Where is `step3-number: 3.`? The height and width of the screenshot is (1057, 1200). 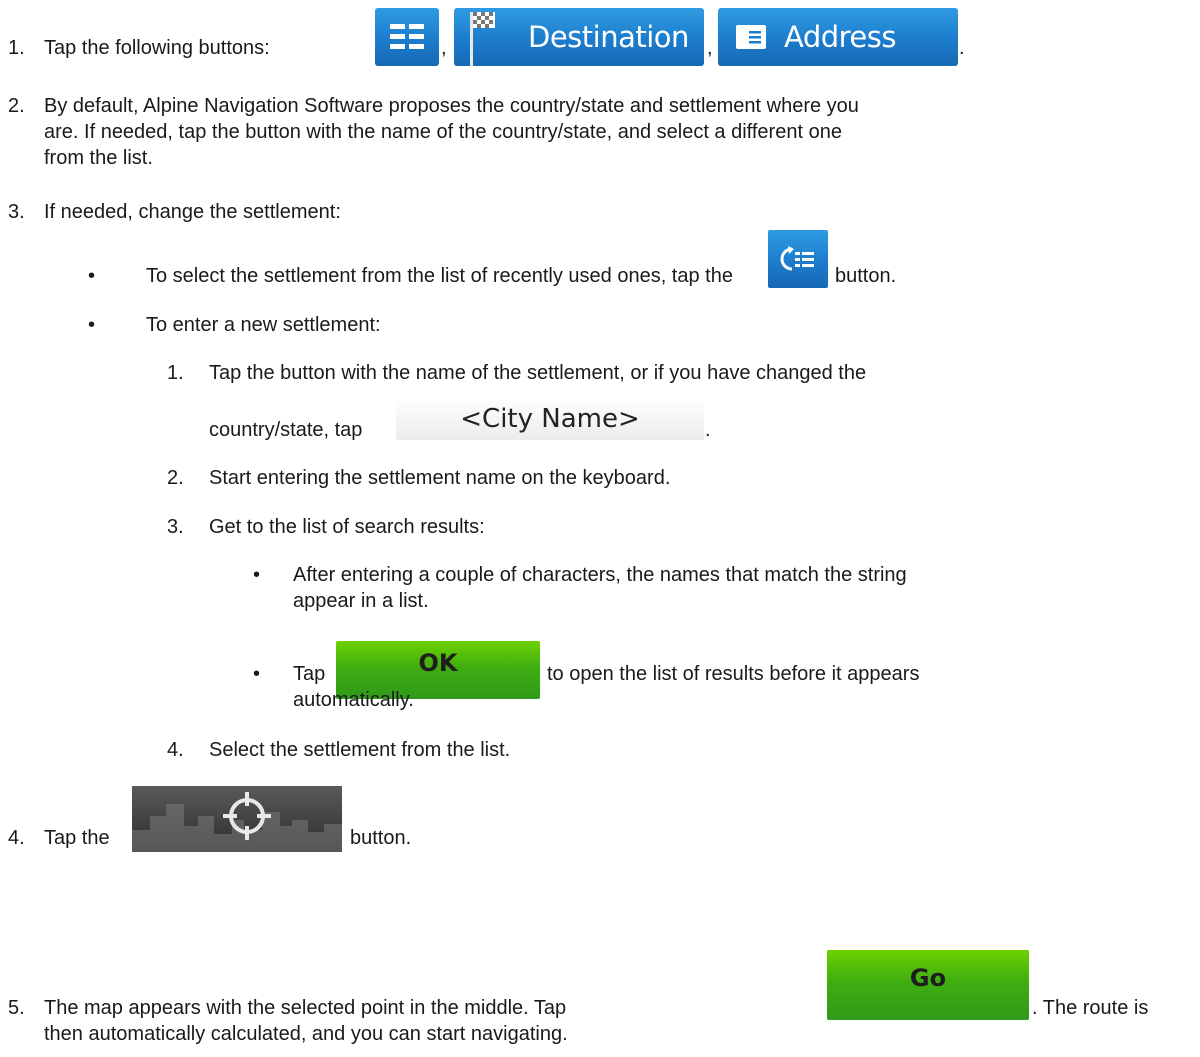
step3-number: 3. is located at coordinates (16, 212).